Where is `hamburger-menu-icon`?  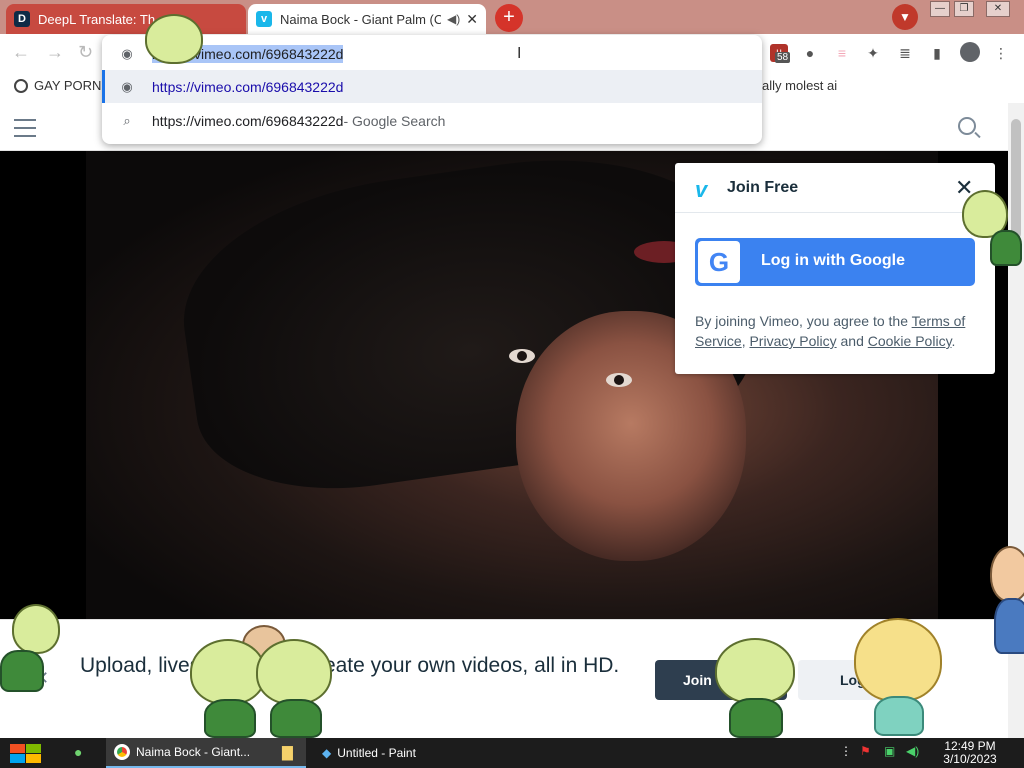
hamburger-menu-icon is located at coordinates (25, 131).